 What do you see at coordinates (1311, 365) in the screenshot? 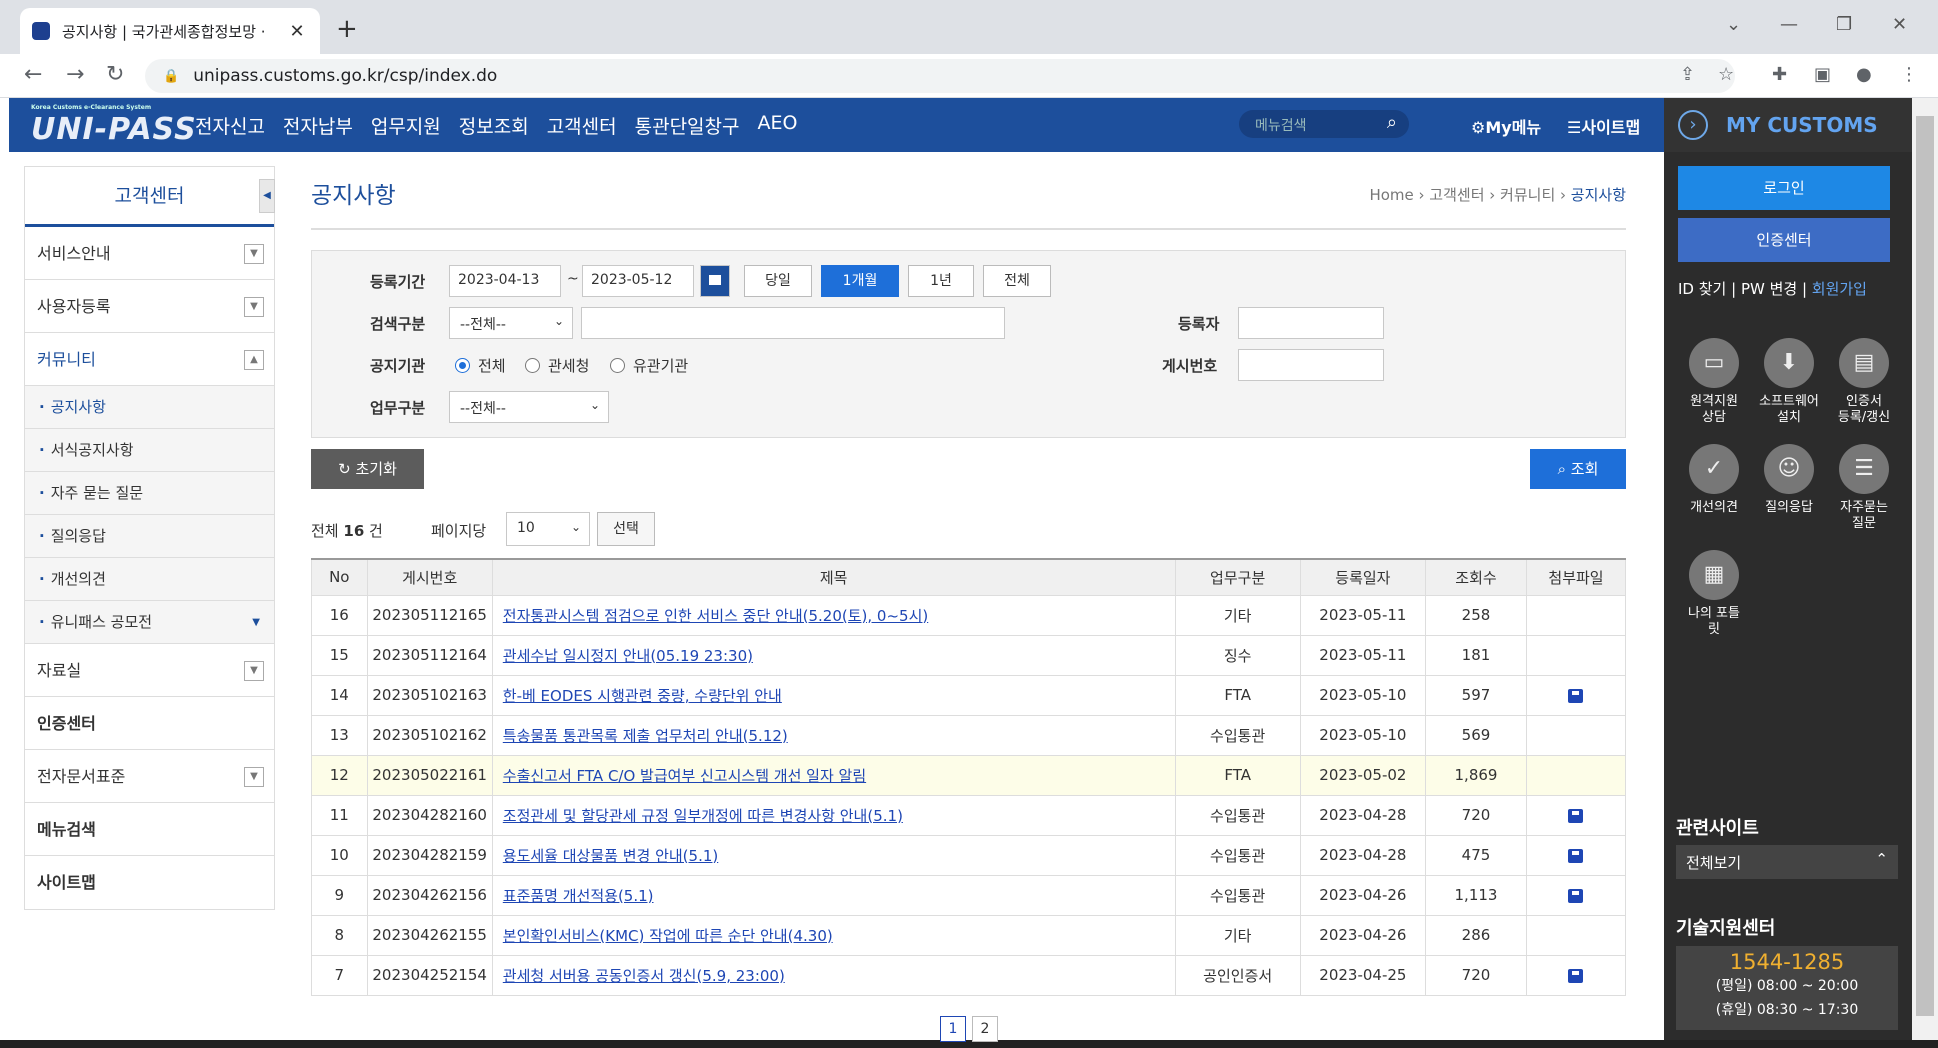
I see `post-no-input` at bounding box center [1311, 365].